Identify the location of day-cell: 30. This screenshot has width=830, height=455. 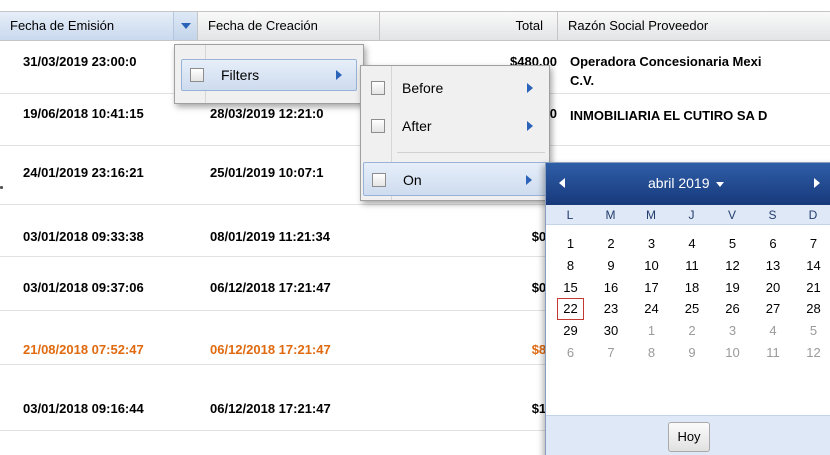
(611, 331).